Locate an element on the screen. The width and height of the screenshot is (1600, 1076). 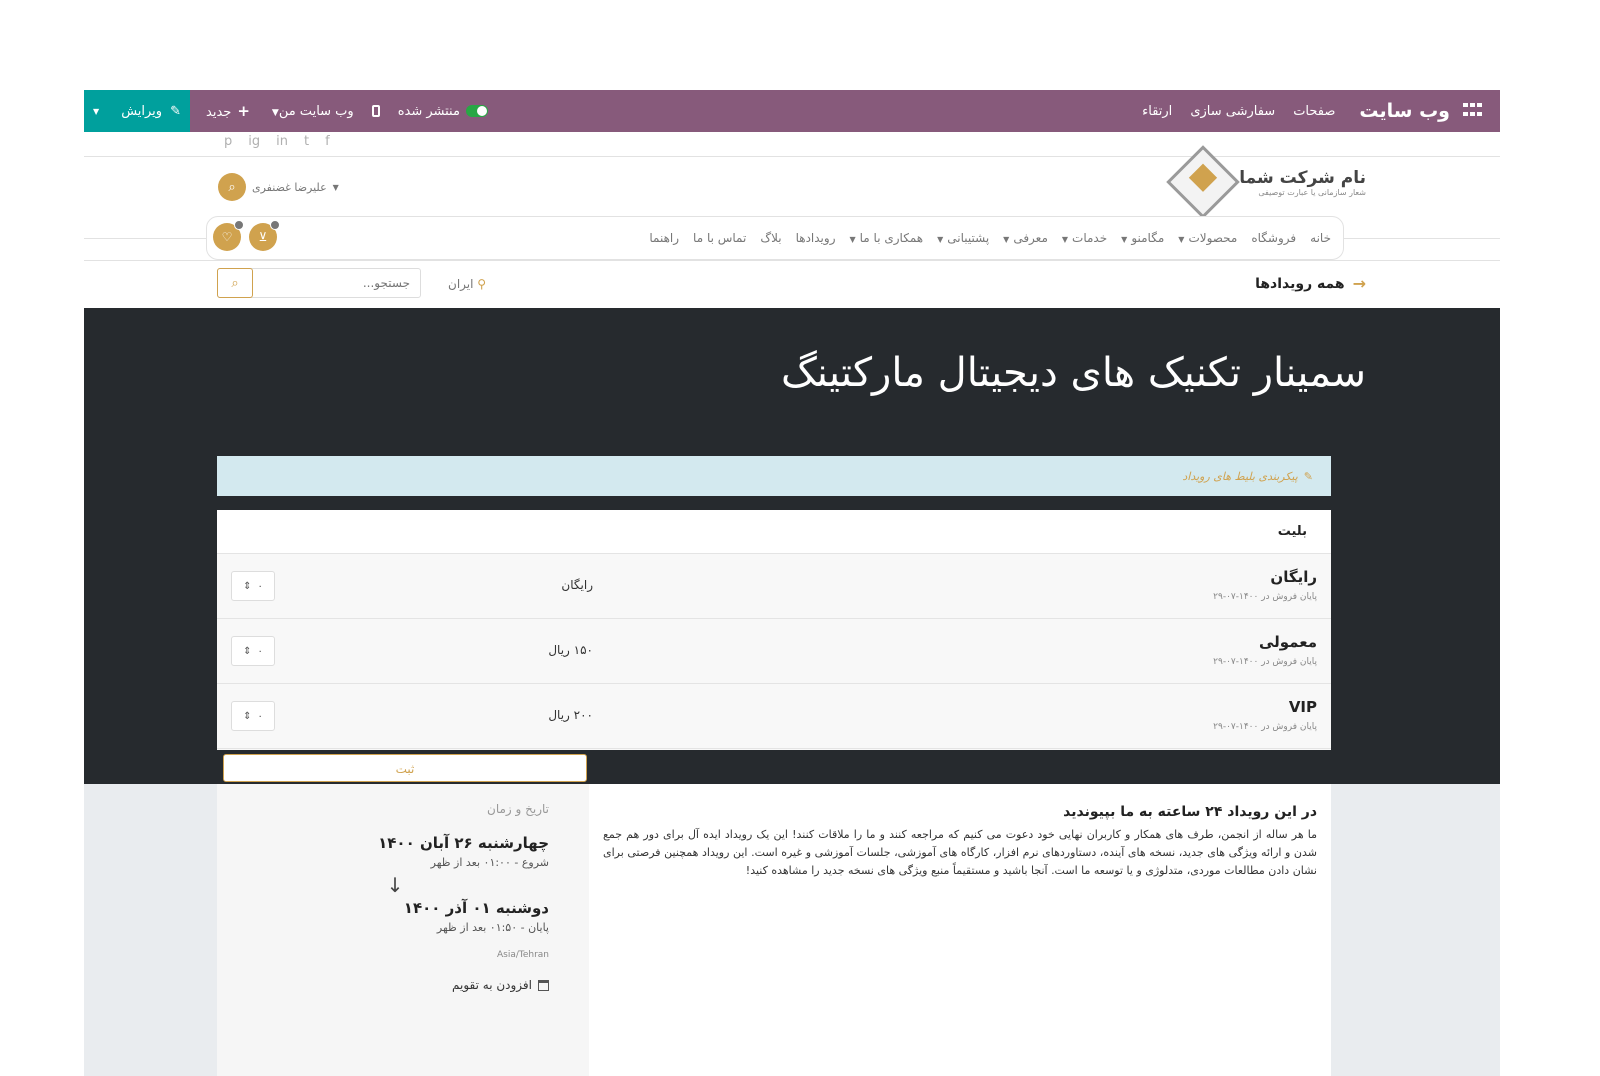
table-row: VIP پایان فروش در ۱۴۰۰-۰۷-۲۹ ۲۰۰ ریال ⇕ ۰ is located at coordinates (774, 716).